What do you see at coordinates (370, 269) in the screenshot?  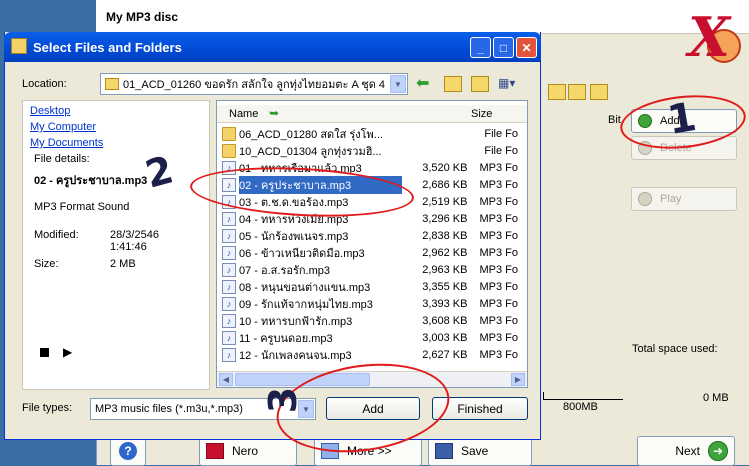 I see `file-row: ♪ 07 - อ.ส.รอรัก.mp3 2,963 KB MP3 Fo` at bounding box center [370, 269].